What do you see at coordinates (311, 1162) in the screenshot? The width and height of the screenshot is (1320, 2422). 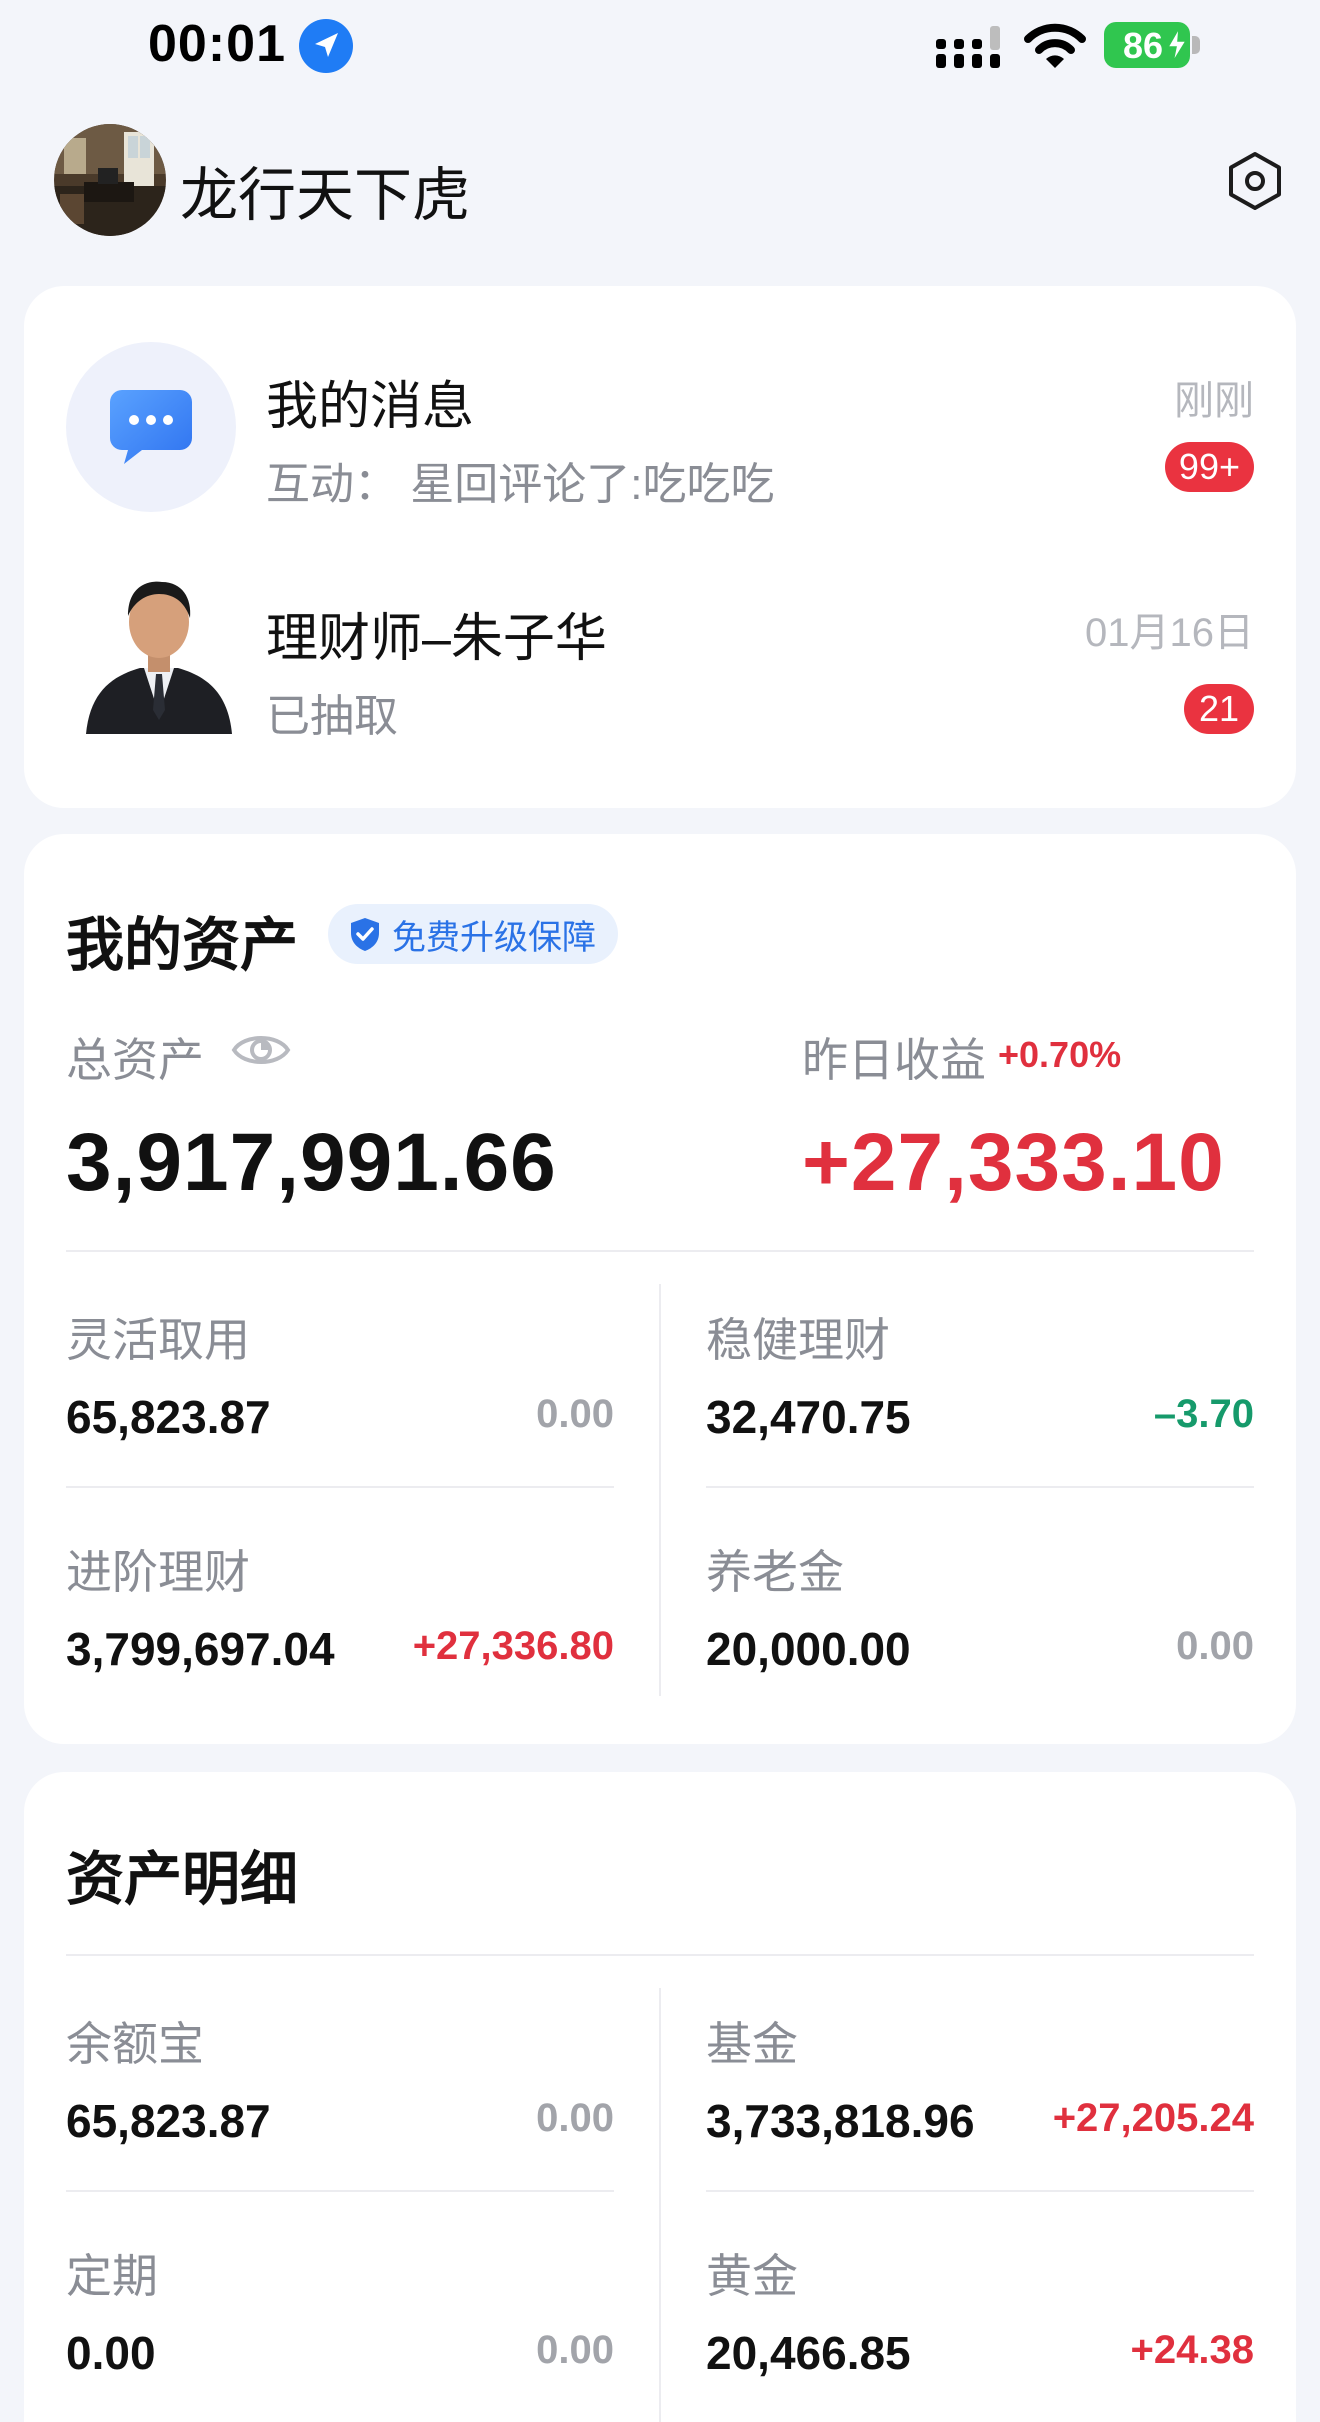 I see `total-assets-value: 3,917,991.66` at bounding box center [311, 1162].